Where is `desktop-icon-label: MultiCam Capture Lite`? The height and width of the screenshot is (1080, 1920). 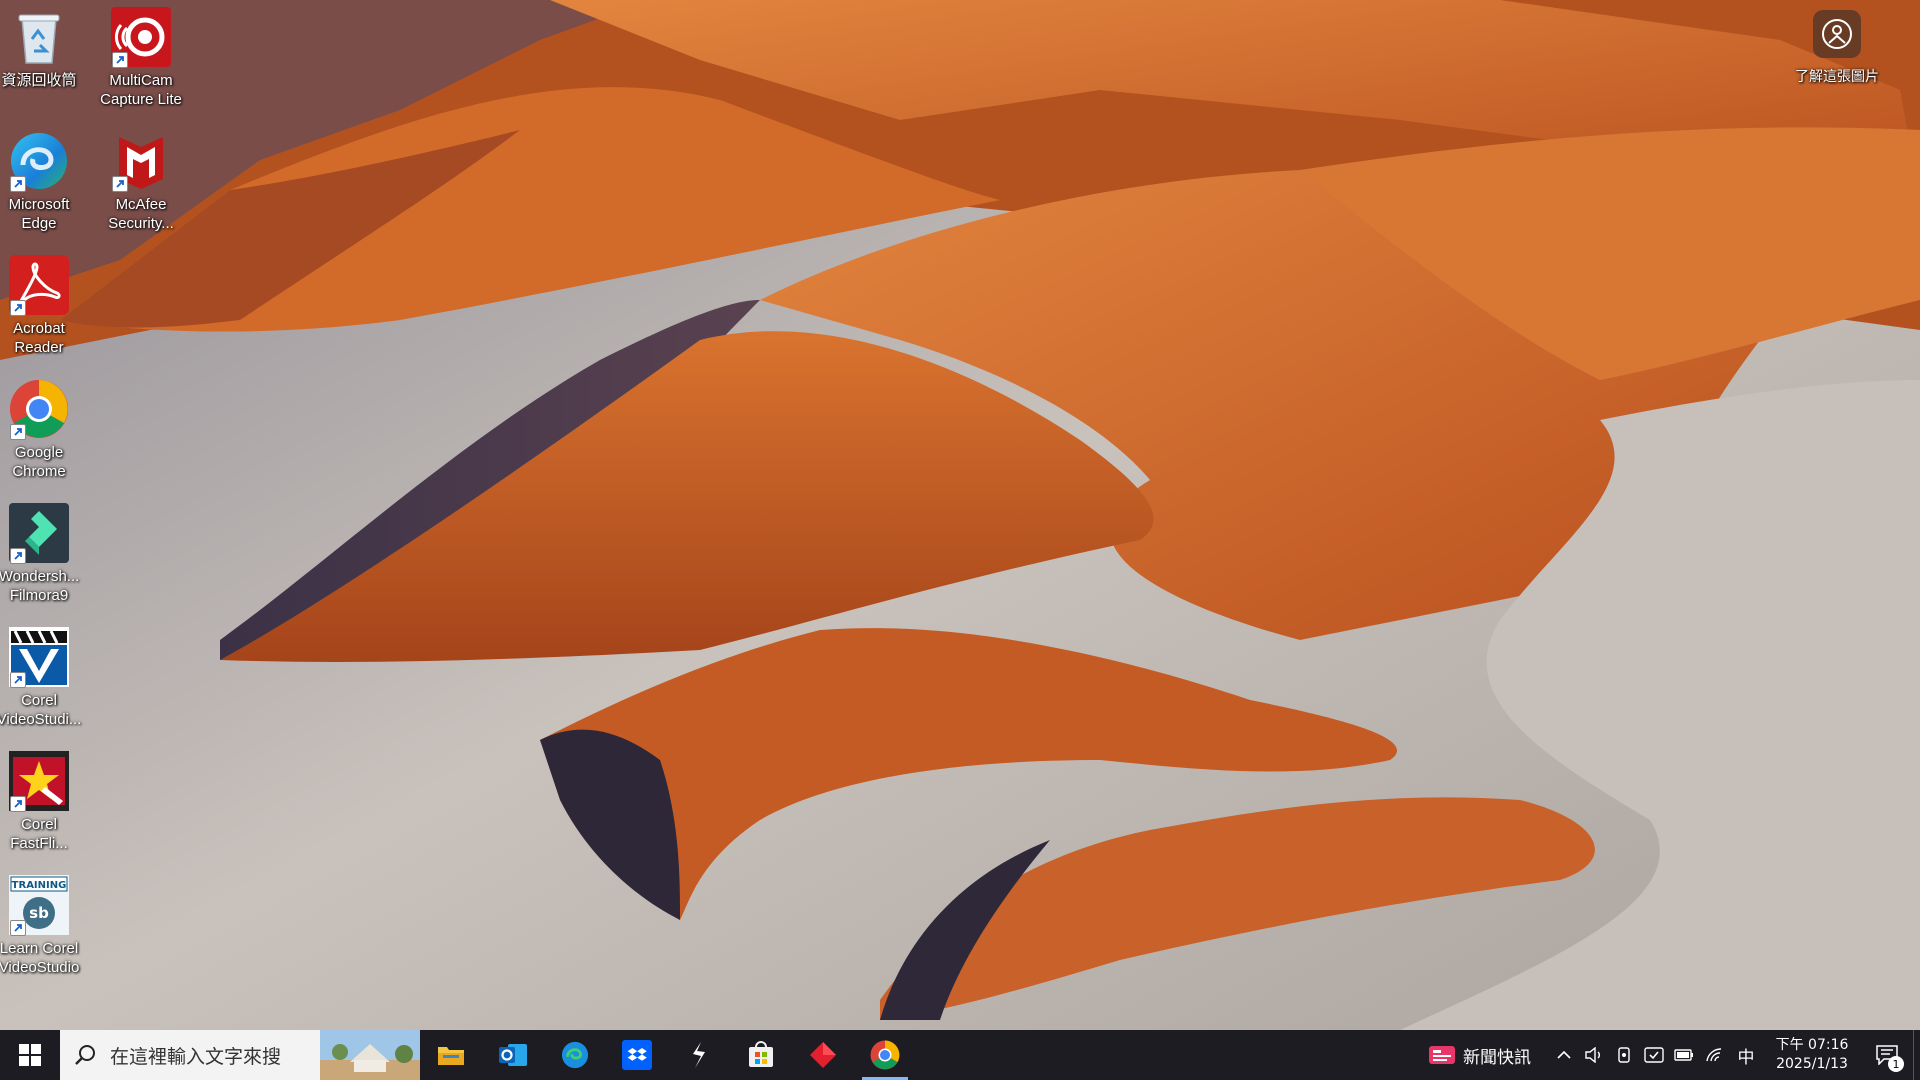 desktop-icon-label: MultiCam Capture Lite is located at coordinates (141, 90).